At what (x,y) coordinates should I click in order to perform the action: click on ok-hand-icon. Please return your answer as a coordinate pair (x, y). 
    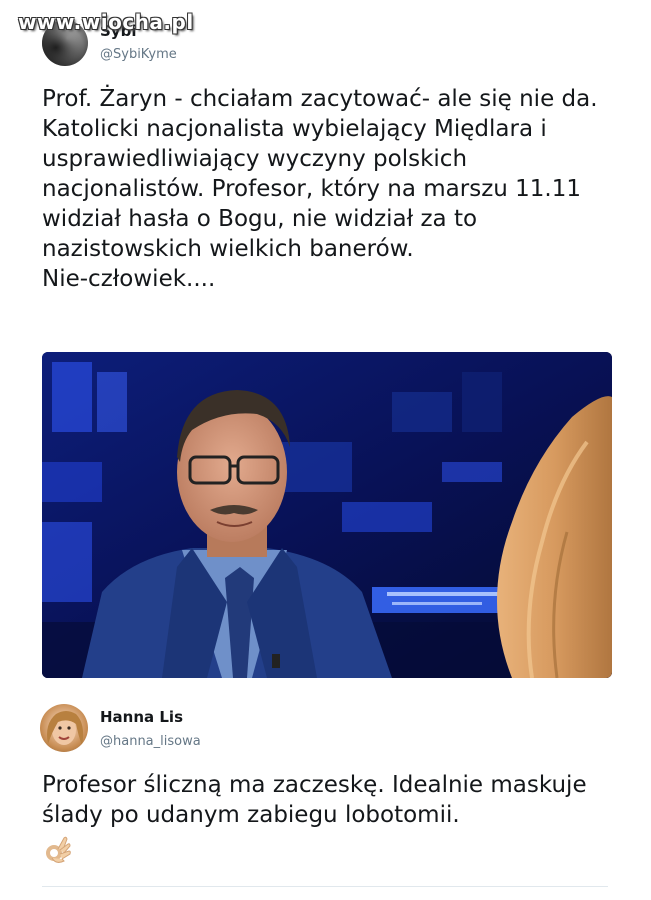
    Looking at the image, I should click on (58, 850).